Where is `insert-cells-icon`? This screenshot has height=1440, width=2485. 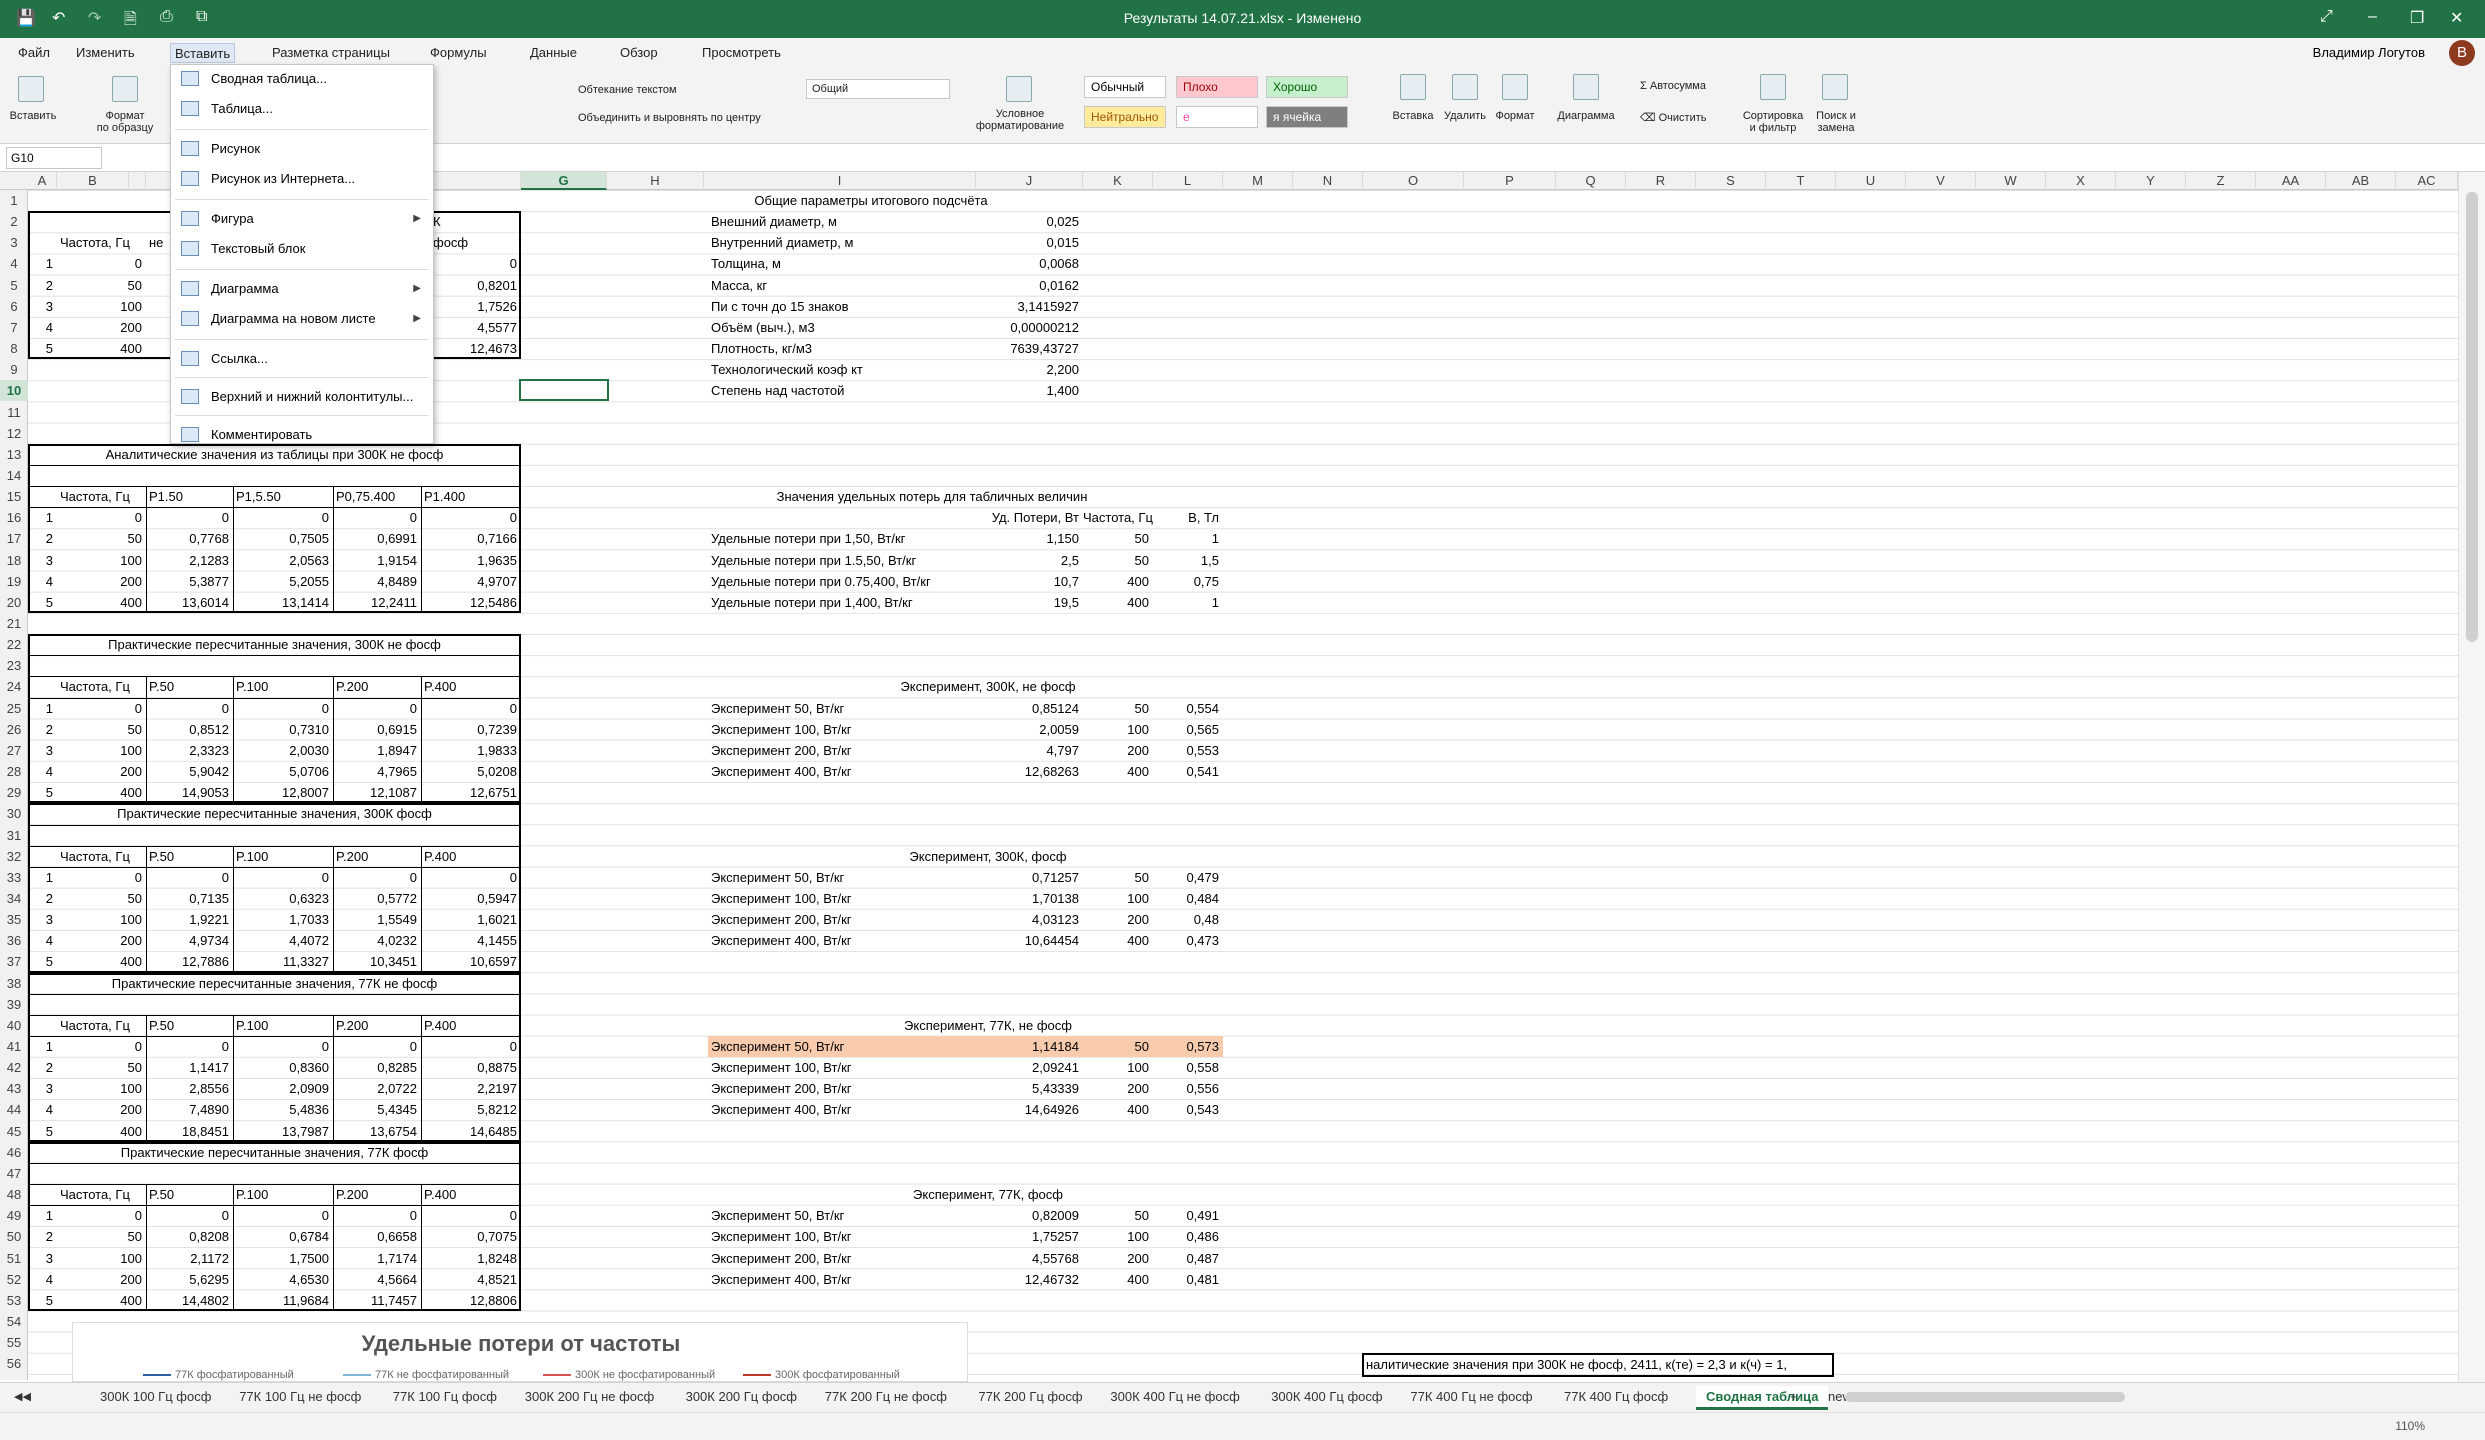 insert-cells-icon is located at coordinates (1413, 87).